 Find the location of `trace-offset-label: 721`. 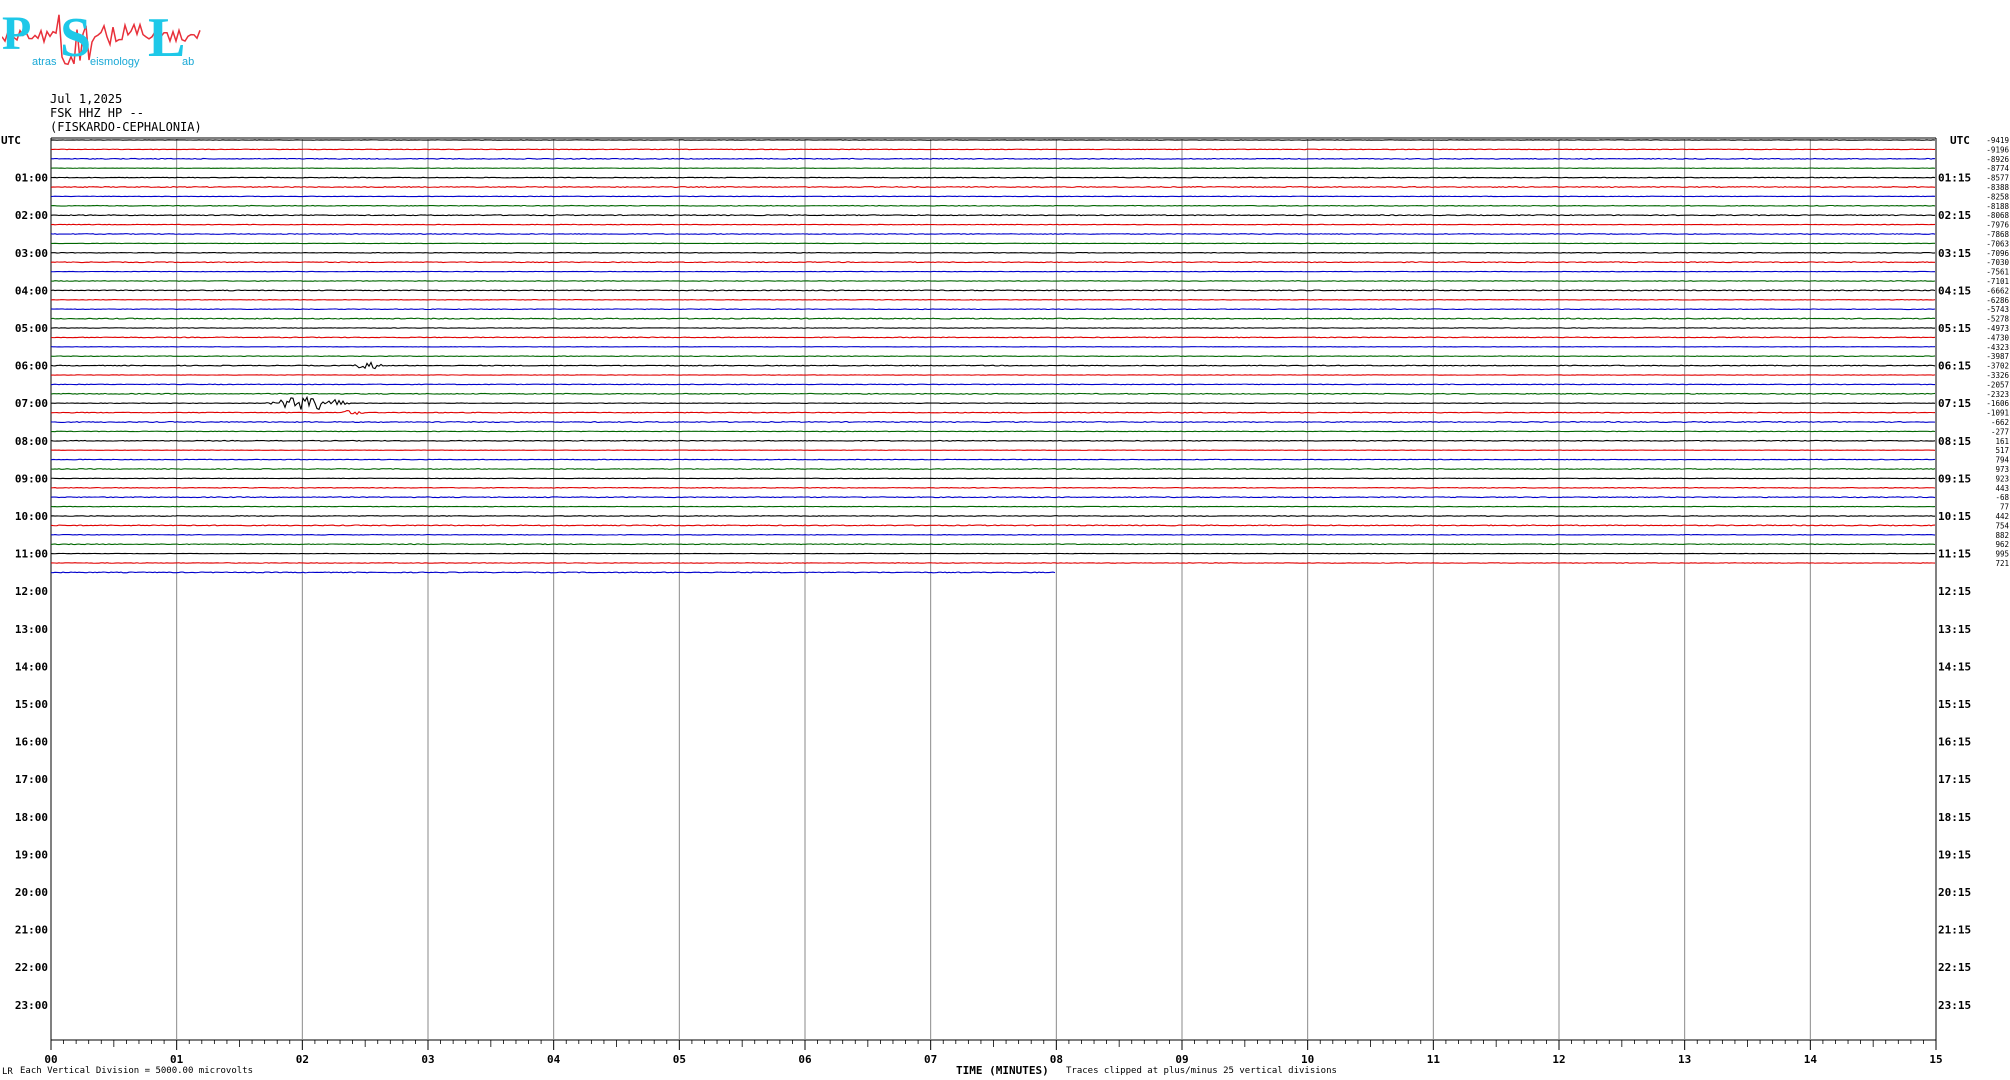

trace-offset-label: 721 is located at coordinates (2002, 563).